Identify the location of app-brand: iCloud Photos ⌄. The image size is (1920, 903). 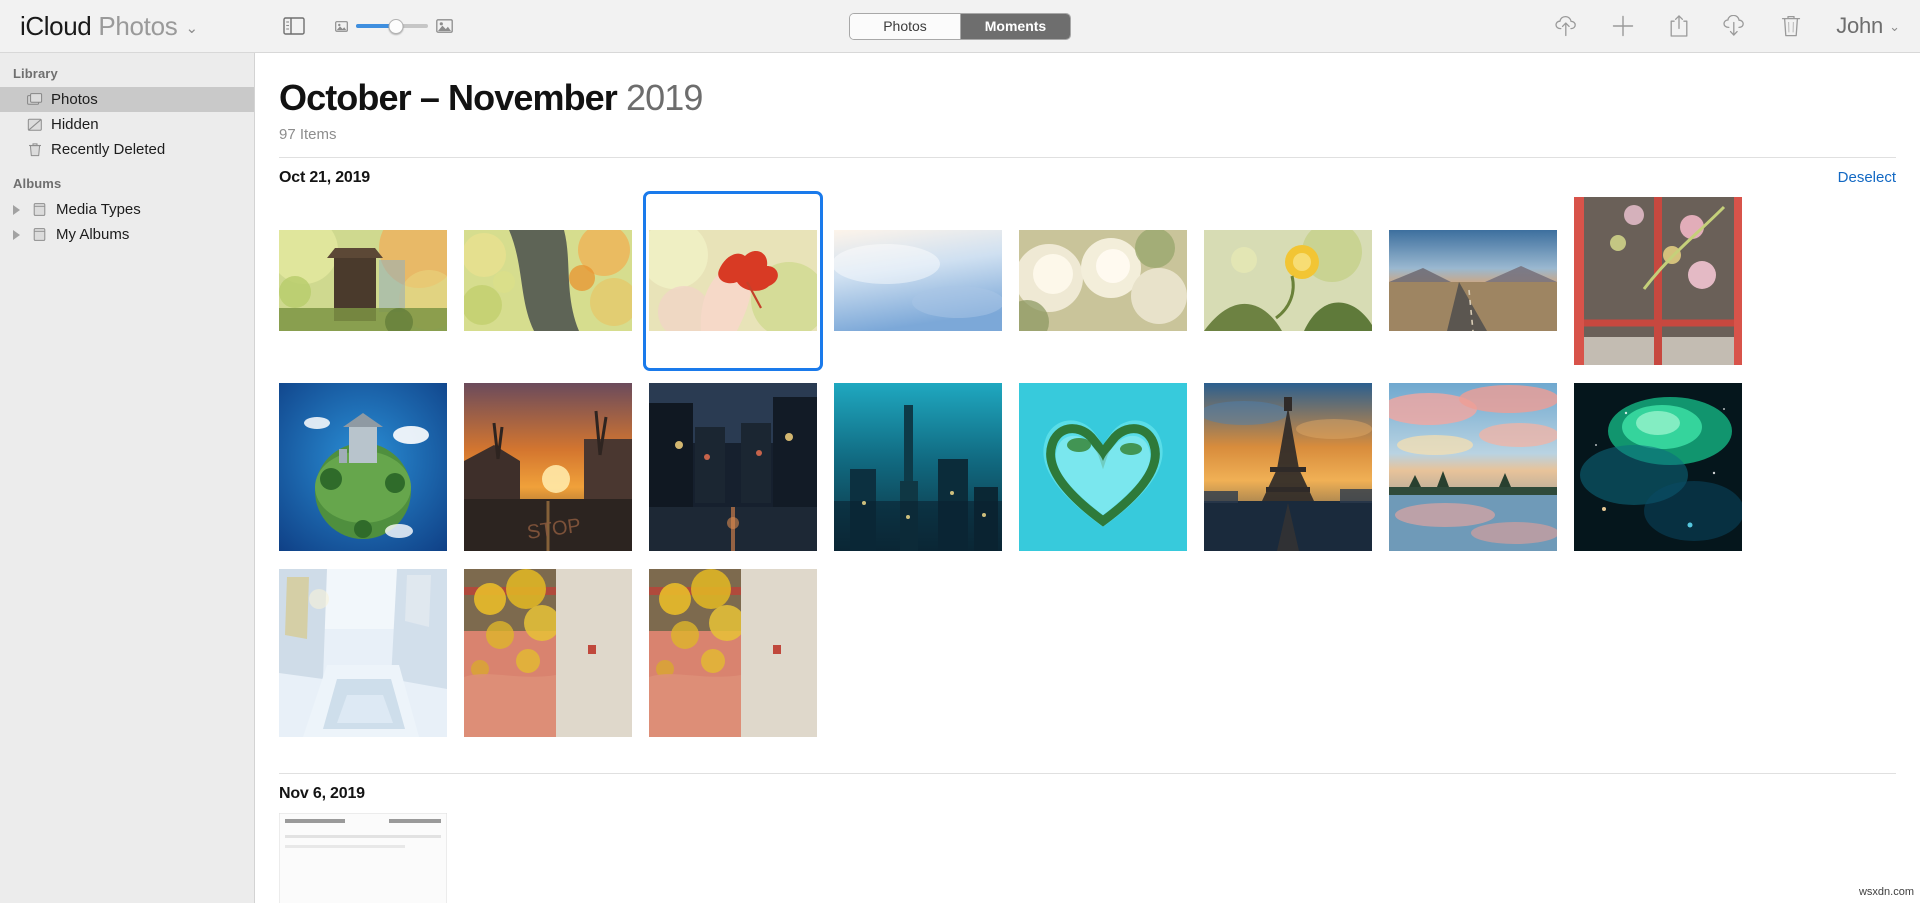
(109, 26).